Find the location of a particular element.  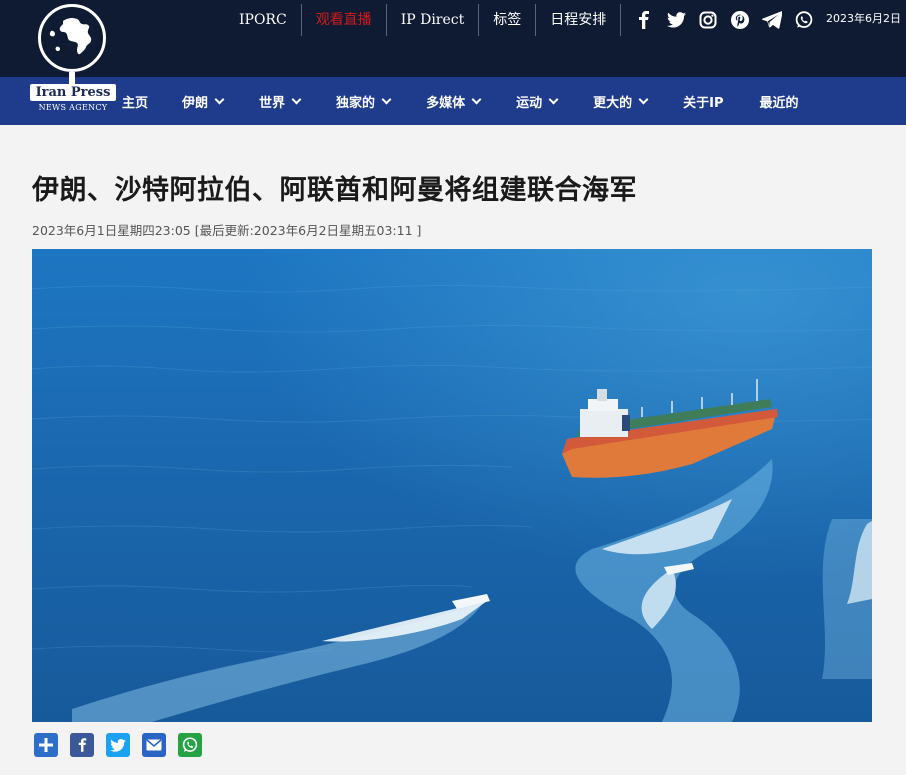

top-link-iporc: IPORC is located at coordinates (263, 20).